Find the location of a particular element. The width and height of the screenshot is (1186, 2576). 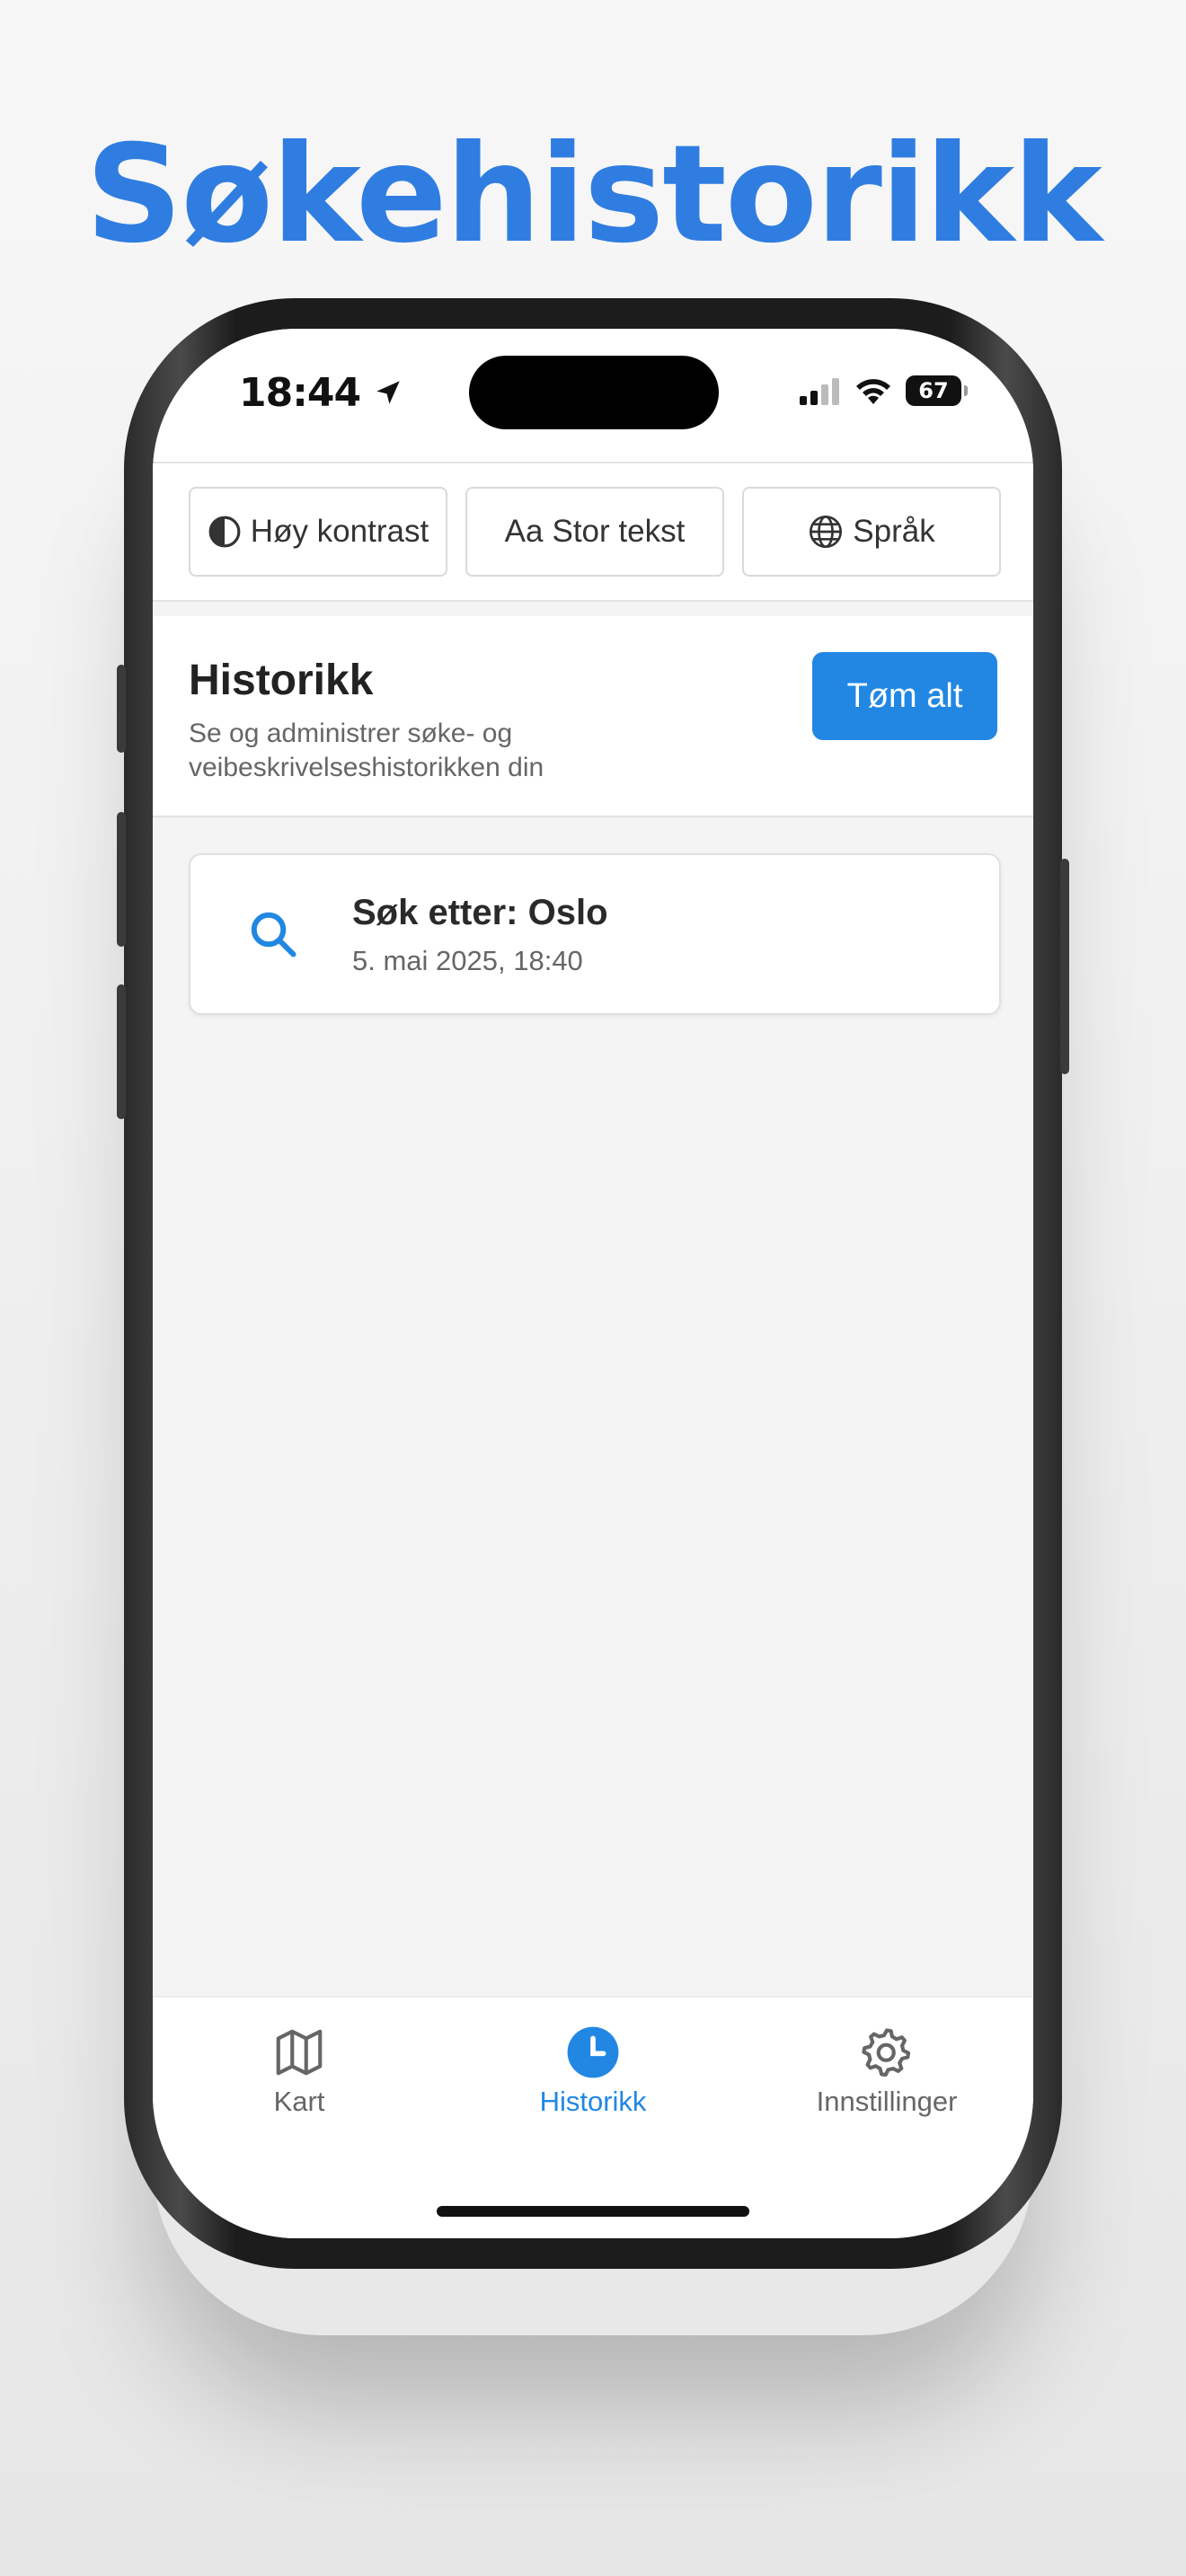

action-button is located at coordinates (122, 709).